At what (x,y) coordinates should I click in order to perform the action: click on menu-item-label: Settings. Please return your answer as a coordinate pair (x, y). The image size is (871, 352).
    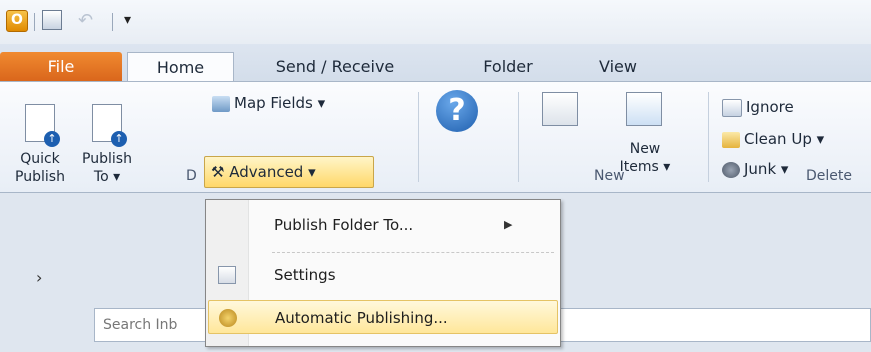
    Looking at the image, I should click on (305, 275).